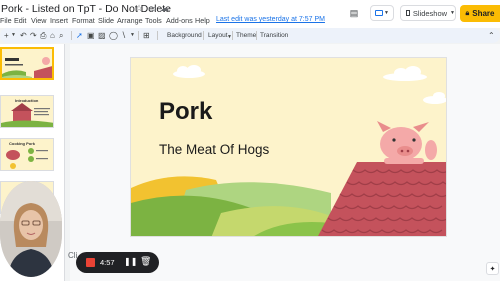 This screenshot has width=500, height=281. Describe the element at coordinates (274, 35) in the screenshot. I see `transition-button: Transition` at that location.